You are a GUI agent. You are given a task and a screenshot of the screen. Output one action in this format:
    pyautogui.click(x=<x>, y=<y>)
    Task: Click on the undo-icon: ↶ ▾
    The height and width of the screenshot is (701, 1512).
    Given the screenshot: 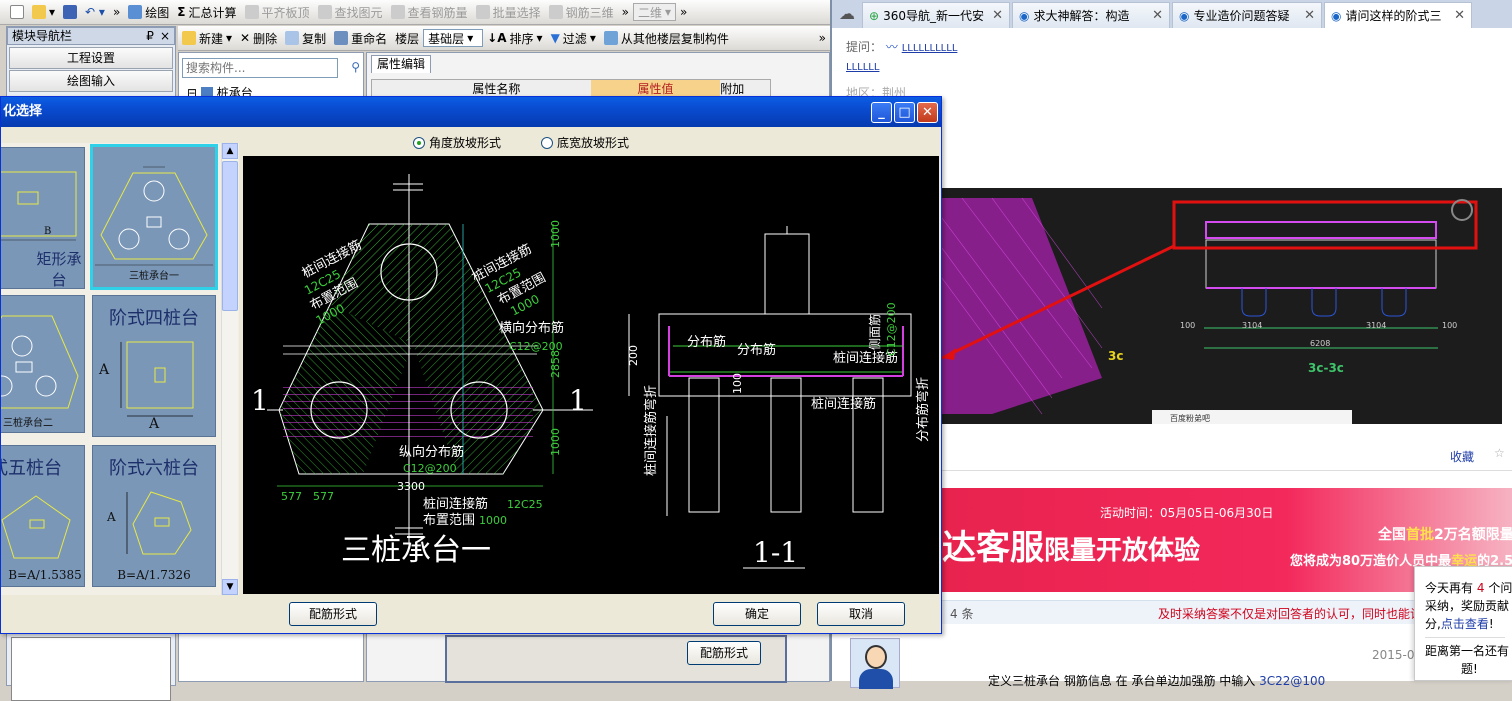 What is the action you would take?
    pyautogui.click(x=95, y=12)
    